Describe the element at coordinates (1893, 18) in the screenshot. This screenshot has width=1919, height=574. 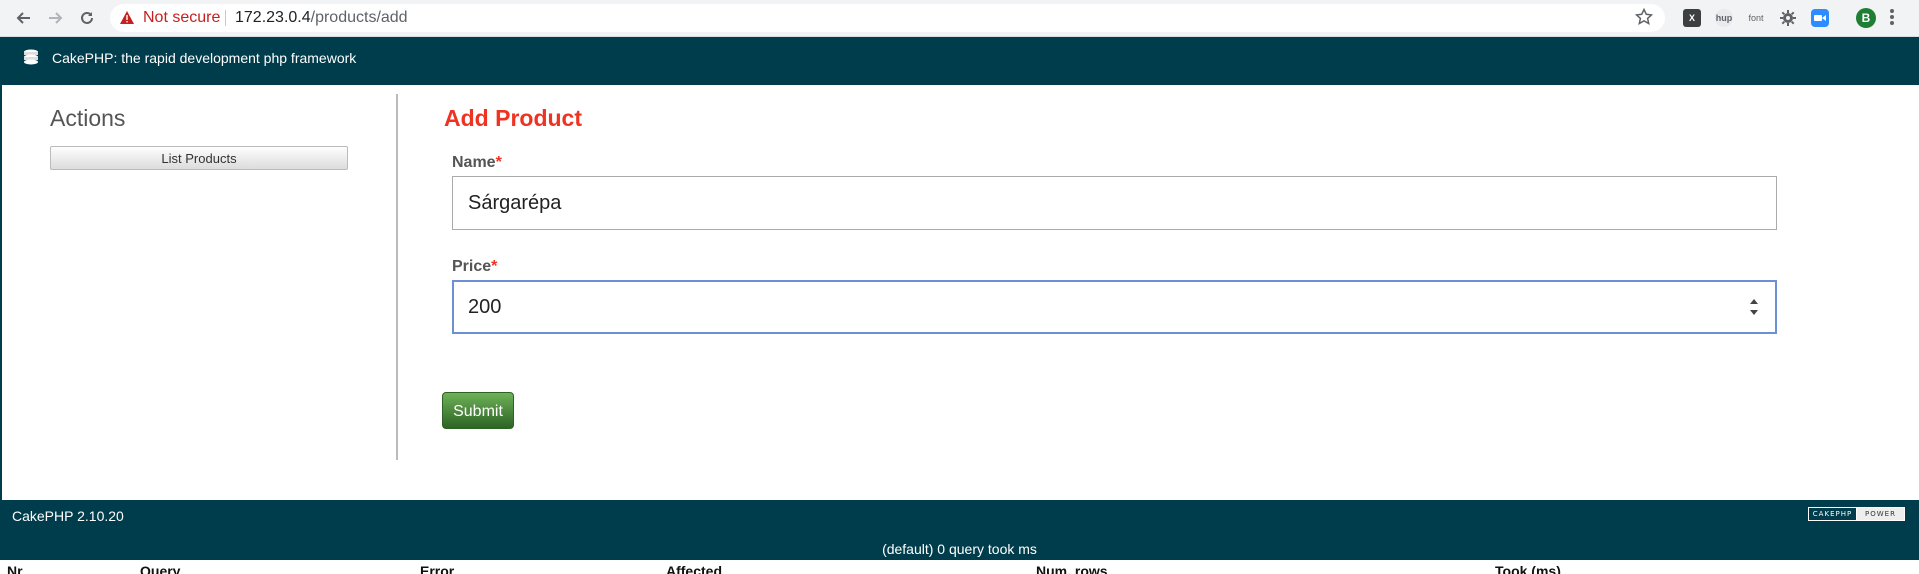
I see `browser-menu-icon` at that location.